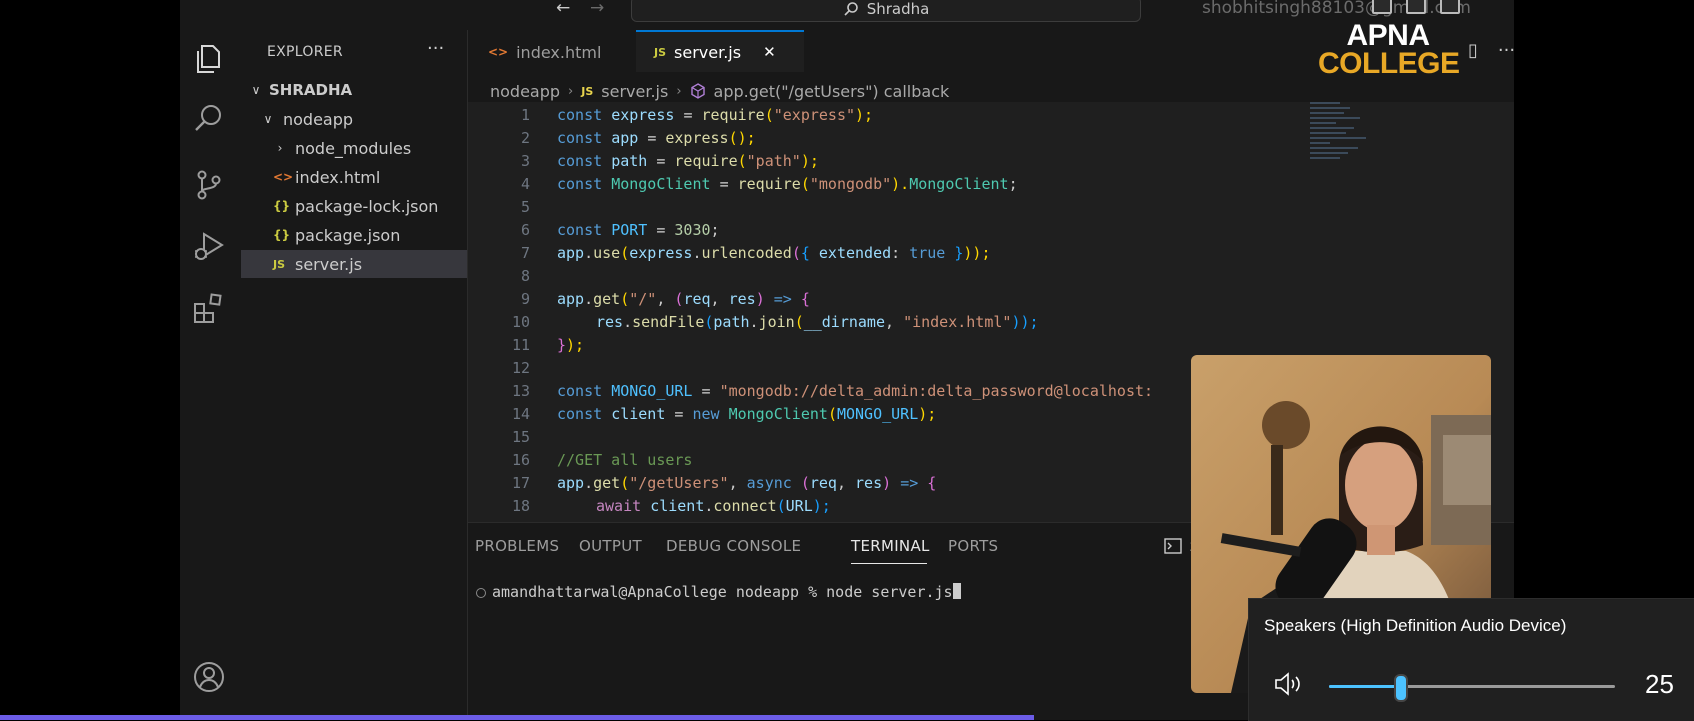 Image resolution: width=1694 pixels, height=721 pixels. I want to click on breadcrumb-file: server.js, so click(634, 91).